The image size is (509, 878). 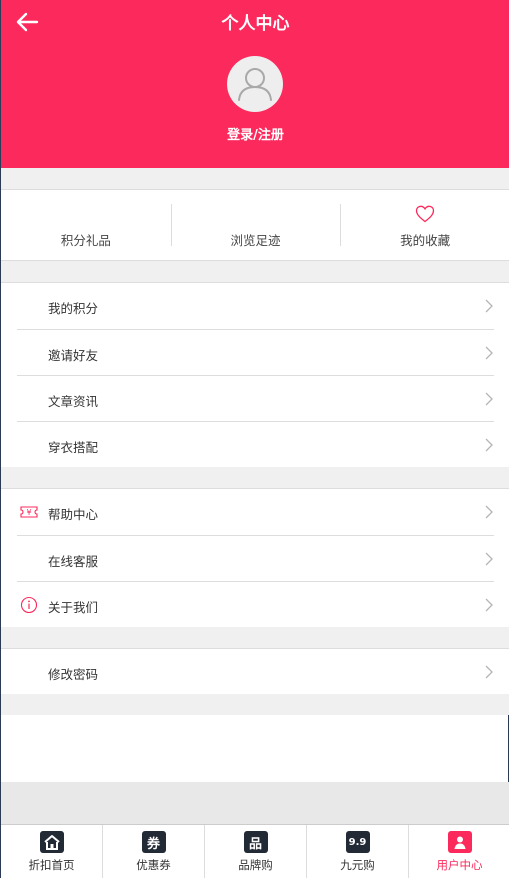 What do you see at coordinates (255, 398) in the screenshot?
I see `menu-item-articles: 文章资讯` at bounding box center [255, 398].